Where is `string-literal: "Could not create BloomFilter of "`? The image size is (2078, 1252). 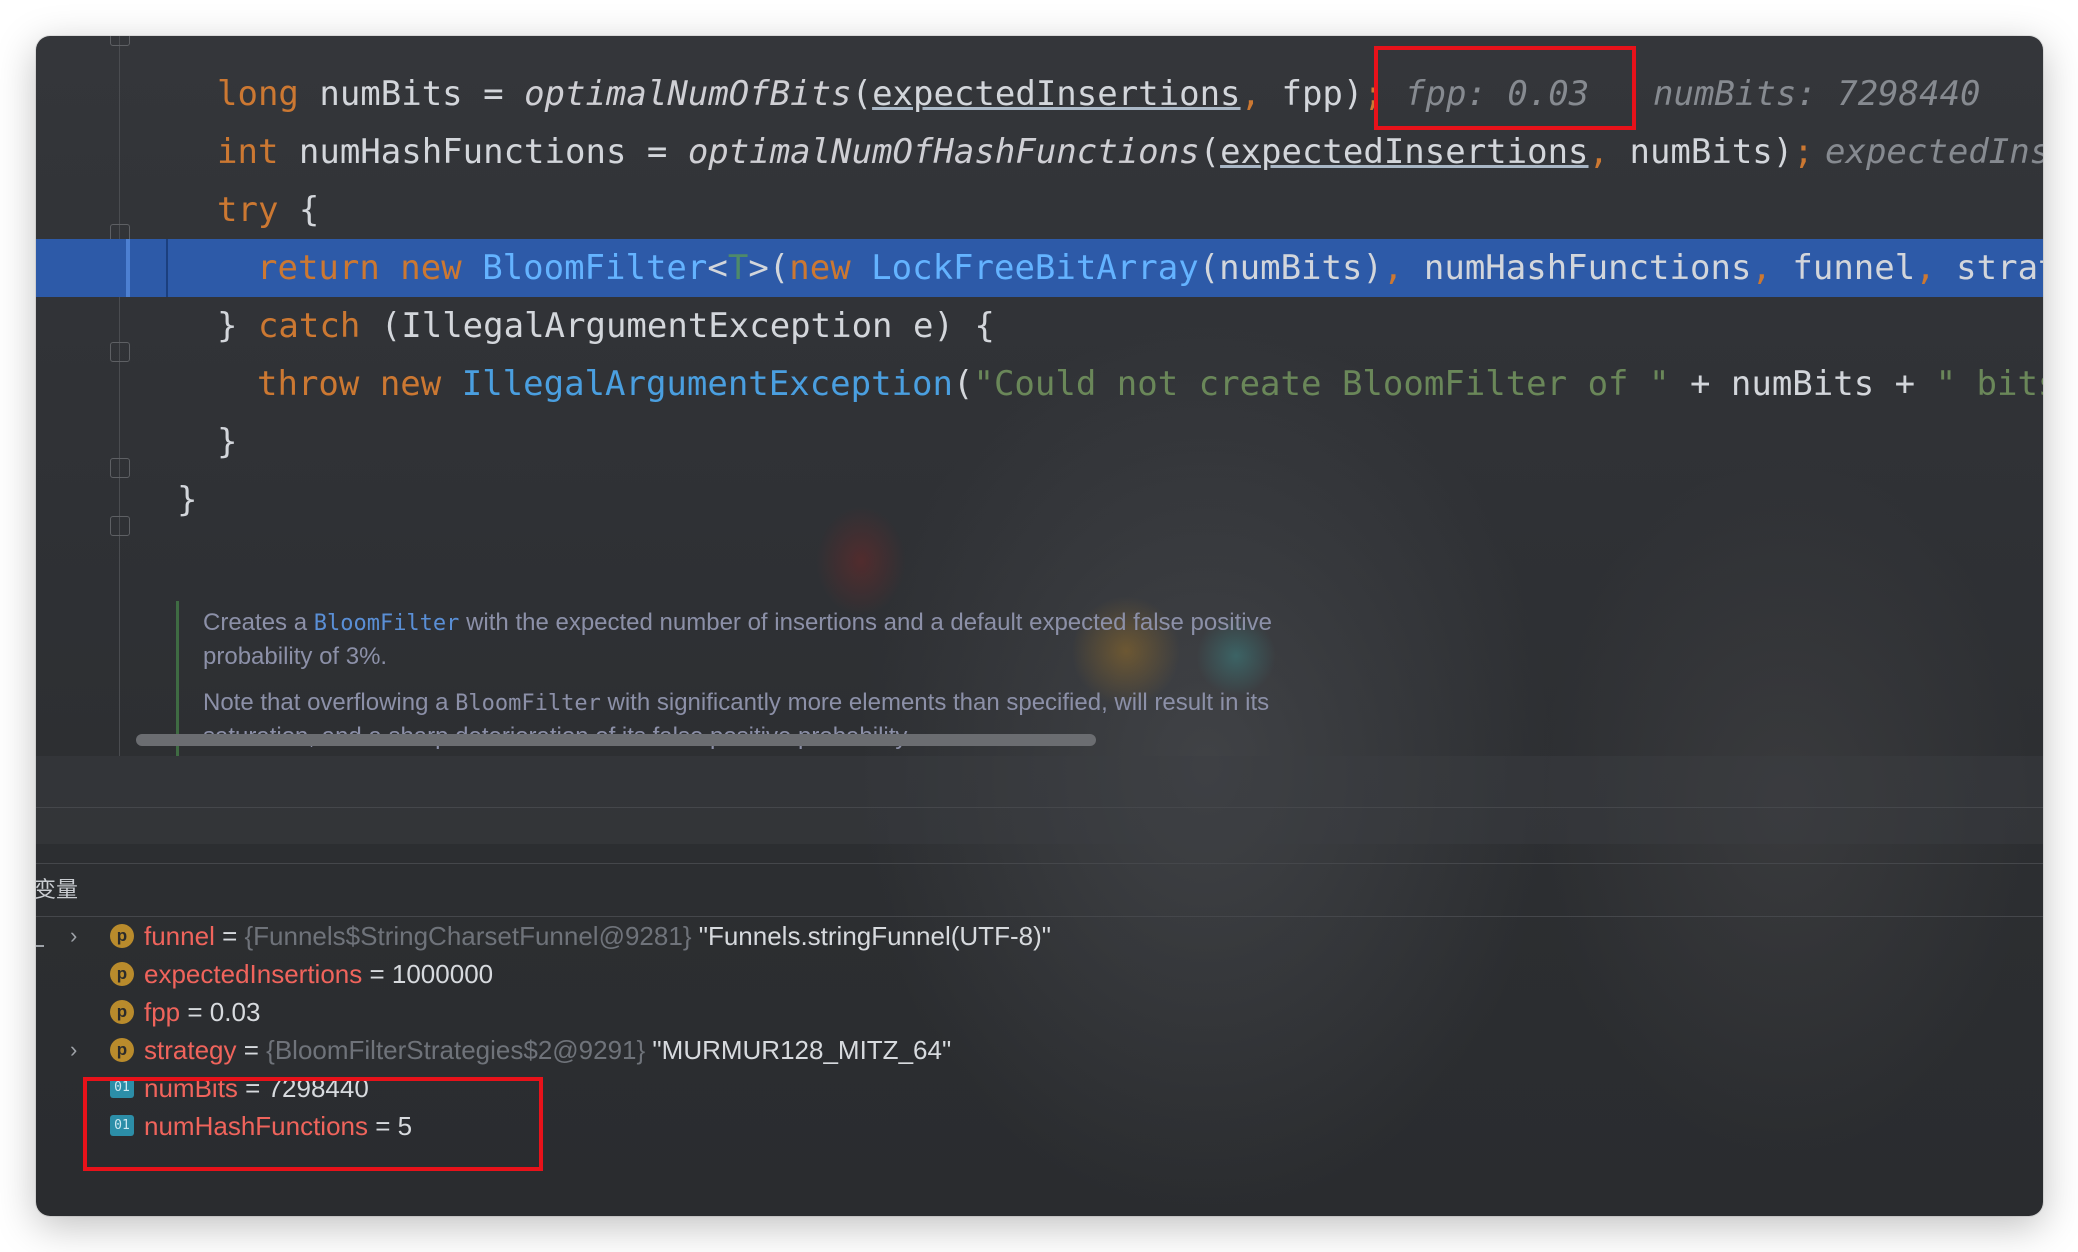 string-literal: "Could not create BloomFilter of " is located at coordinates (1321, 384).